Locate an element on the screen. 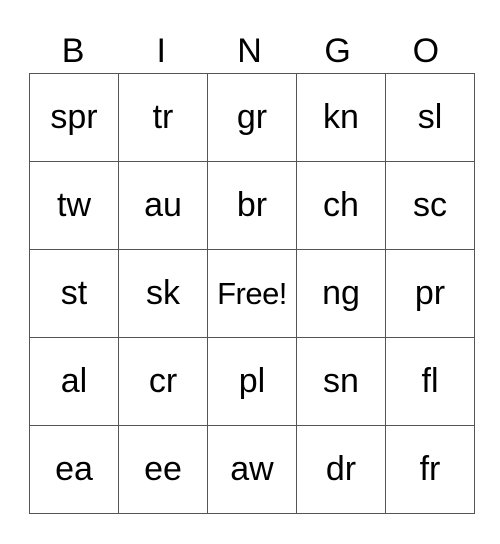 The height and width of the screenshot is (544, 500). bingo-cell: aw is located at coordinates (252, 469).